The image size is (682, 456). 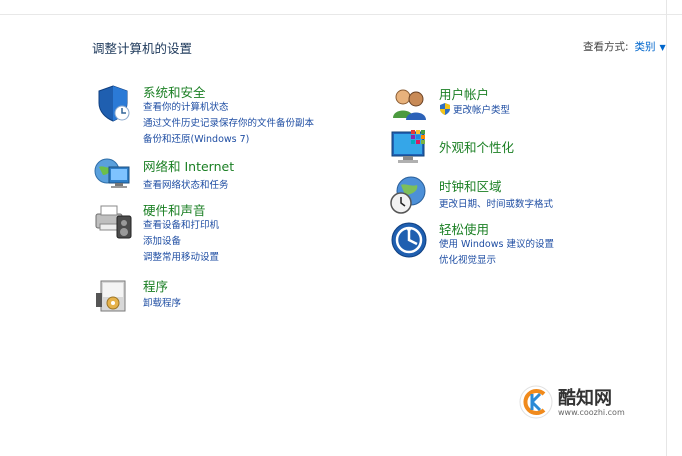 I want to click on watermark-url: www.coozhi.com, so click(x=591, y=412).